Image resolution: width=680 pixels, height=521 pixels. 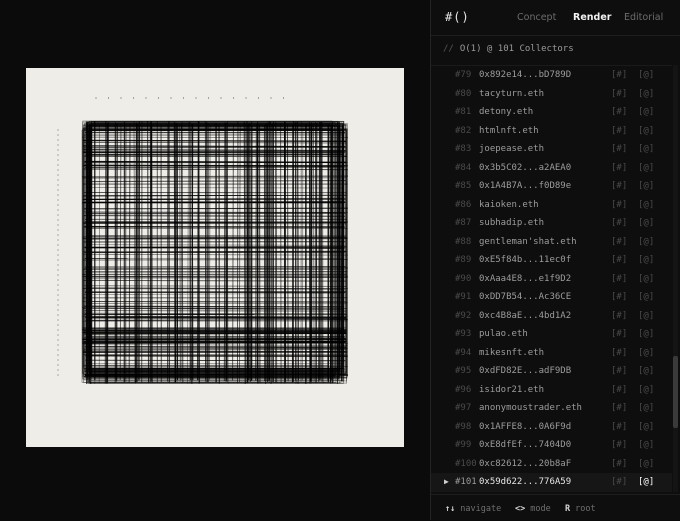 What do you see at coordinates (511, 94) in the screenshot?
I see `collector-name: tacyturn.eth` at bounding box center [511, 94].